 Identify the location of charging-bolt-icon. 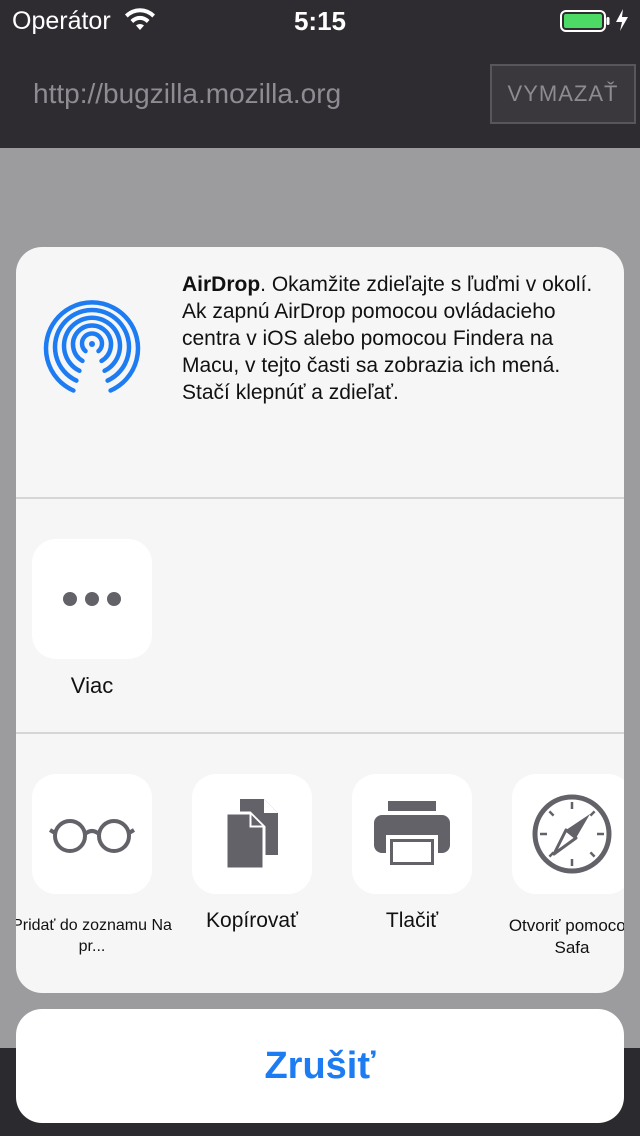
(622, 20).